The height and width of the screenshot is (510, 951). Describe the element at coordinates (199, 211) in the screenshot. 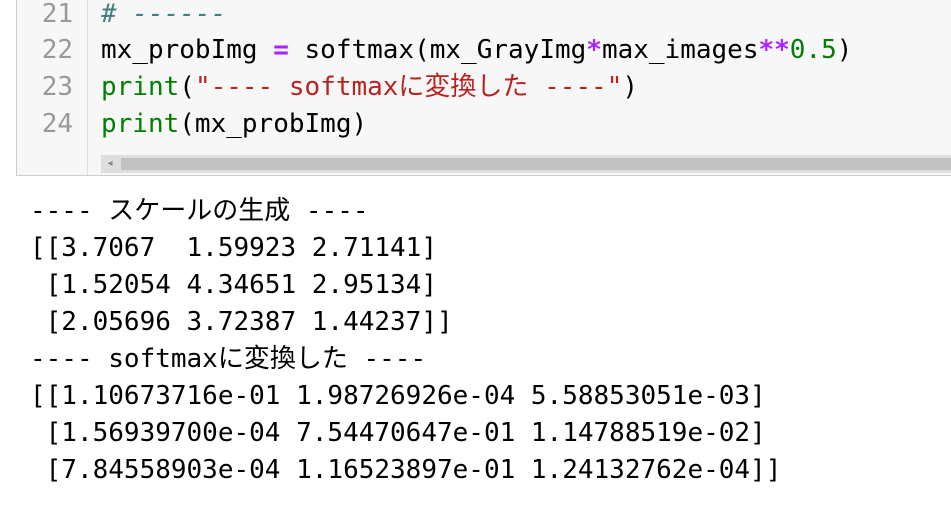

I see `output-line: ---- スケールの生成 ----` at that location.